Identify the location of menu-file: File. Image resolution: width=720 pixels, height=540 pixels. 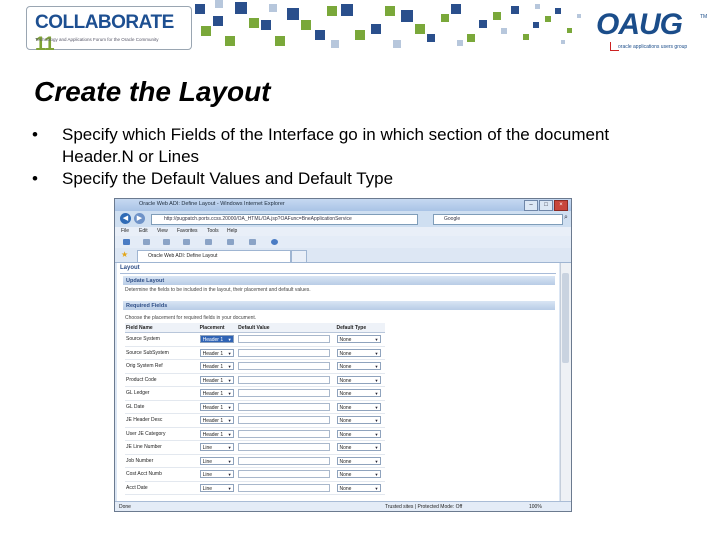
(125, 231).